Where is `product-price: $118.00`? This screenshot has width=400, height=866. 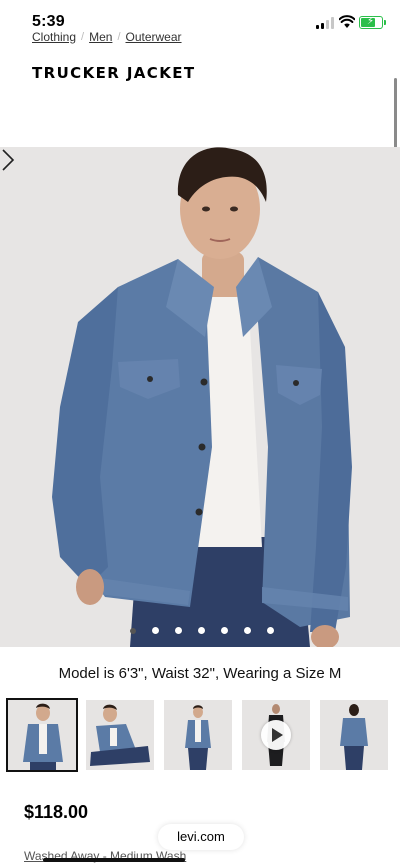 product-price: $118.00 is located at coordinates (56, 812).